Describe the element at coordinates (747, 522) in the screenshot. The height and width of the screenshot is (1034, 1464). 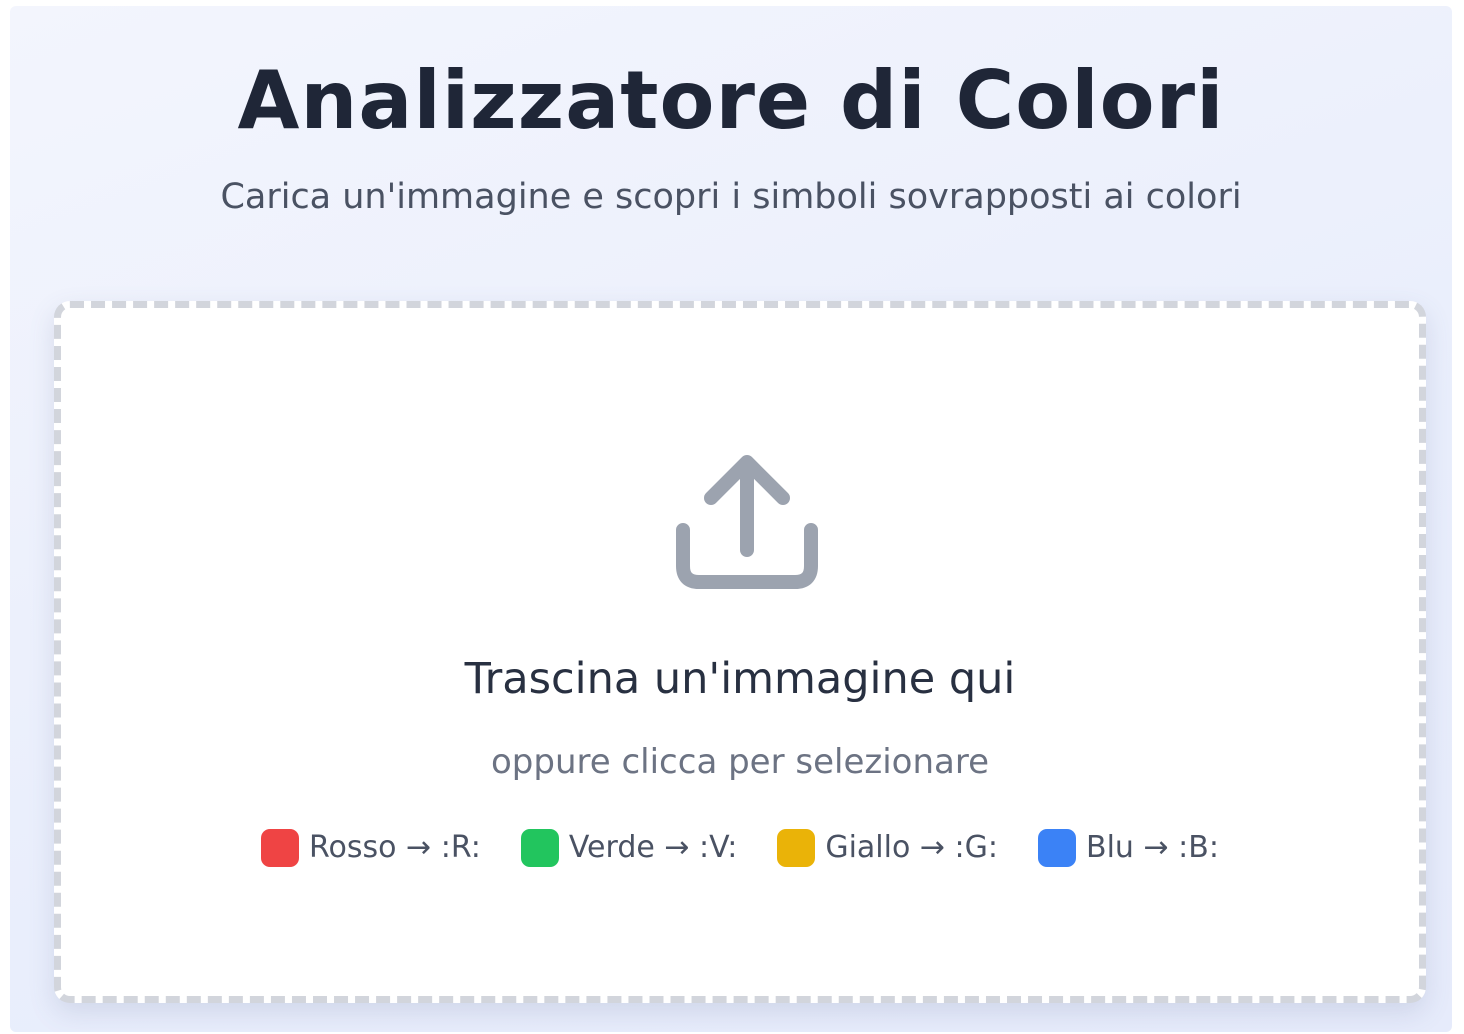
I see `upload-icon` at that location.